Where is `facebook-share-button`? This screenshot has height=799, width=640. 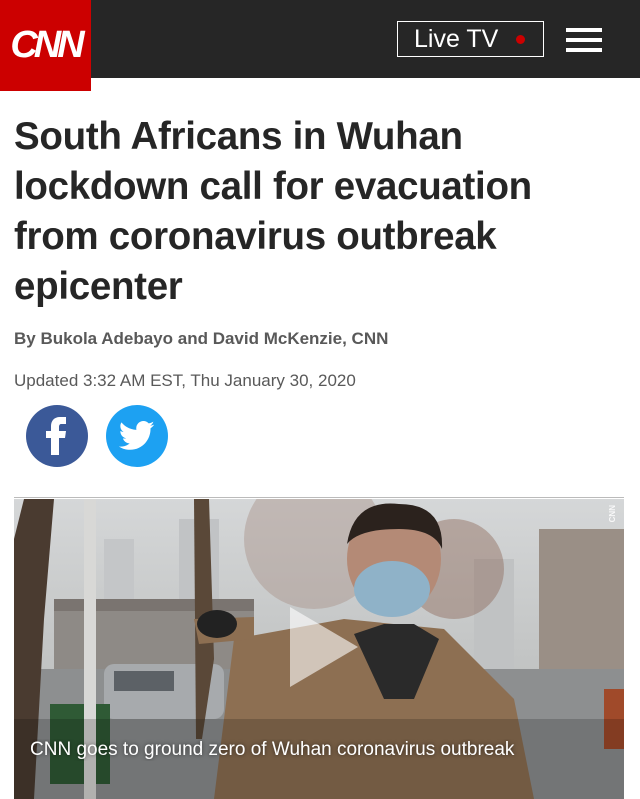
facebook-share-button is located at coordinates (57, 436).